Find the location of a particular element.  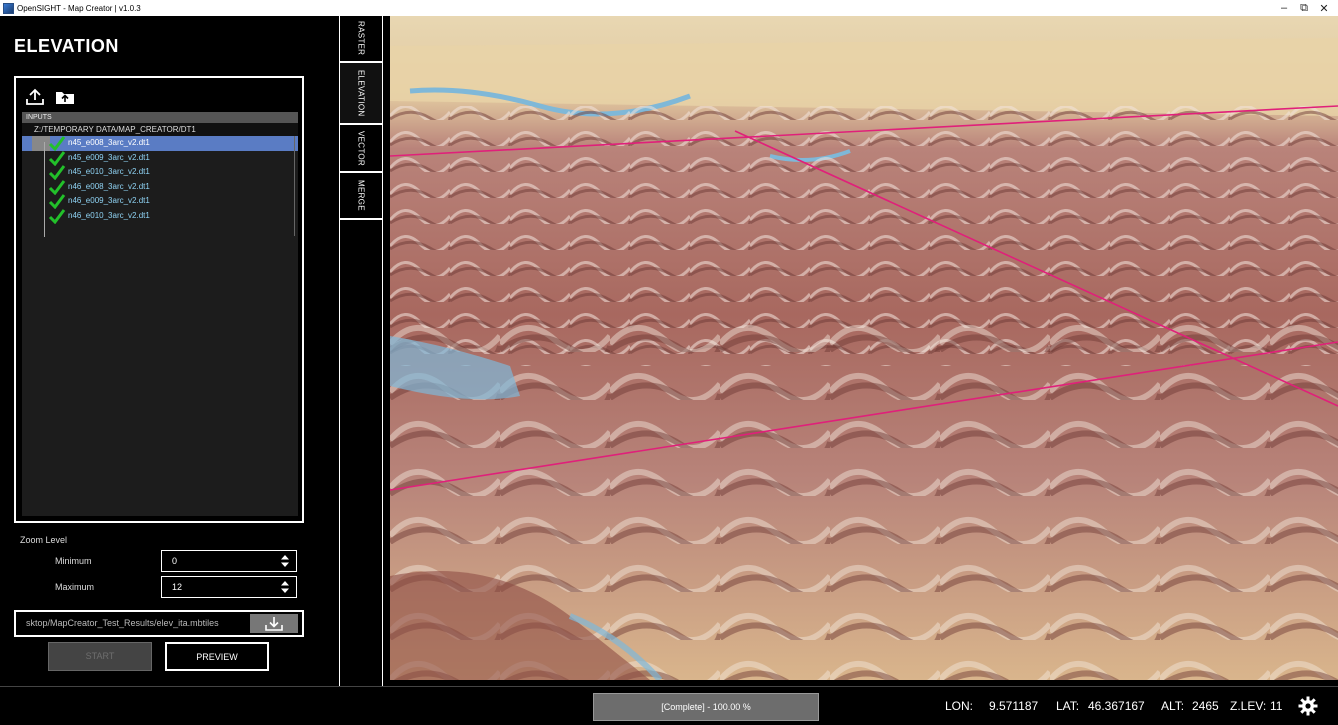

tab-raster: RASTER is located at coordinates (361, 39).